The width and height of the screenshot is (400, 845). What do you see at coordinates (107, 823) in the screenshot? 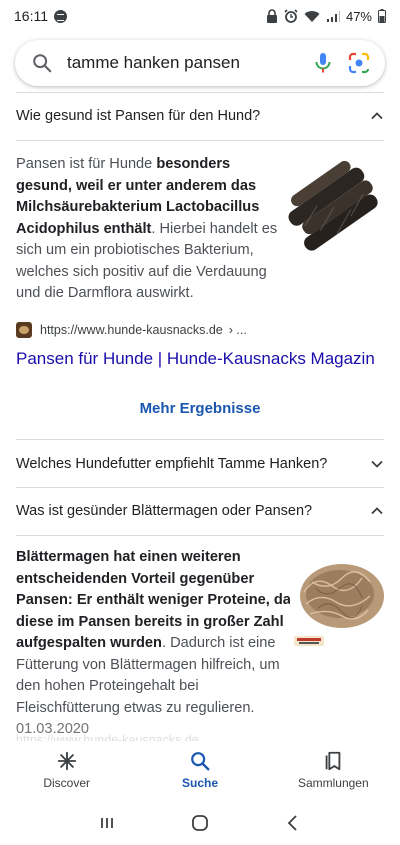
I see `recent-apps-icon` at bounding box center [107, 823].